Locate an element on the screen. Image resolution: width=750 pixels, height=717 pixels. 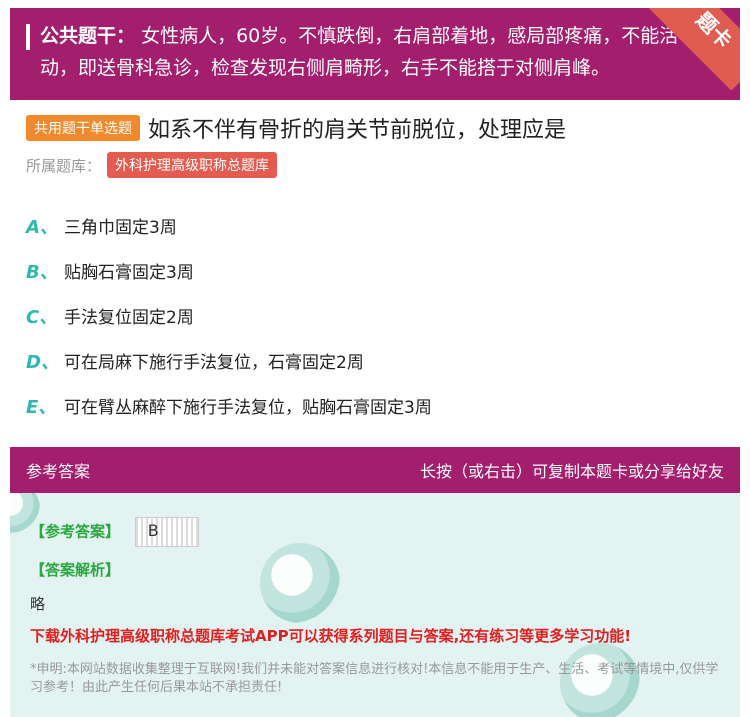
bank-tag-link: 外科护理高级职称总题库 is located at coordinates (192, 165).